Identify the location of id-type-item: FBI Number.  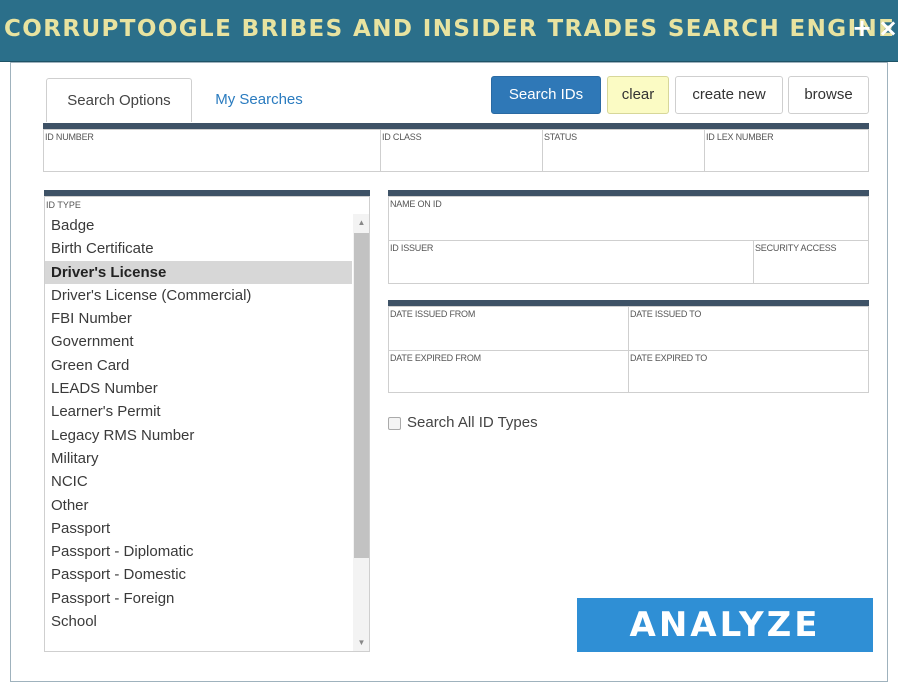
(198, 318).